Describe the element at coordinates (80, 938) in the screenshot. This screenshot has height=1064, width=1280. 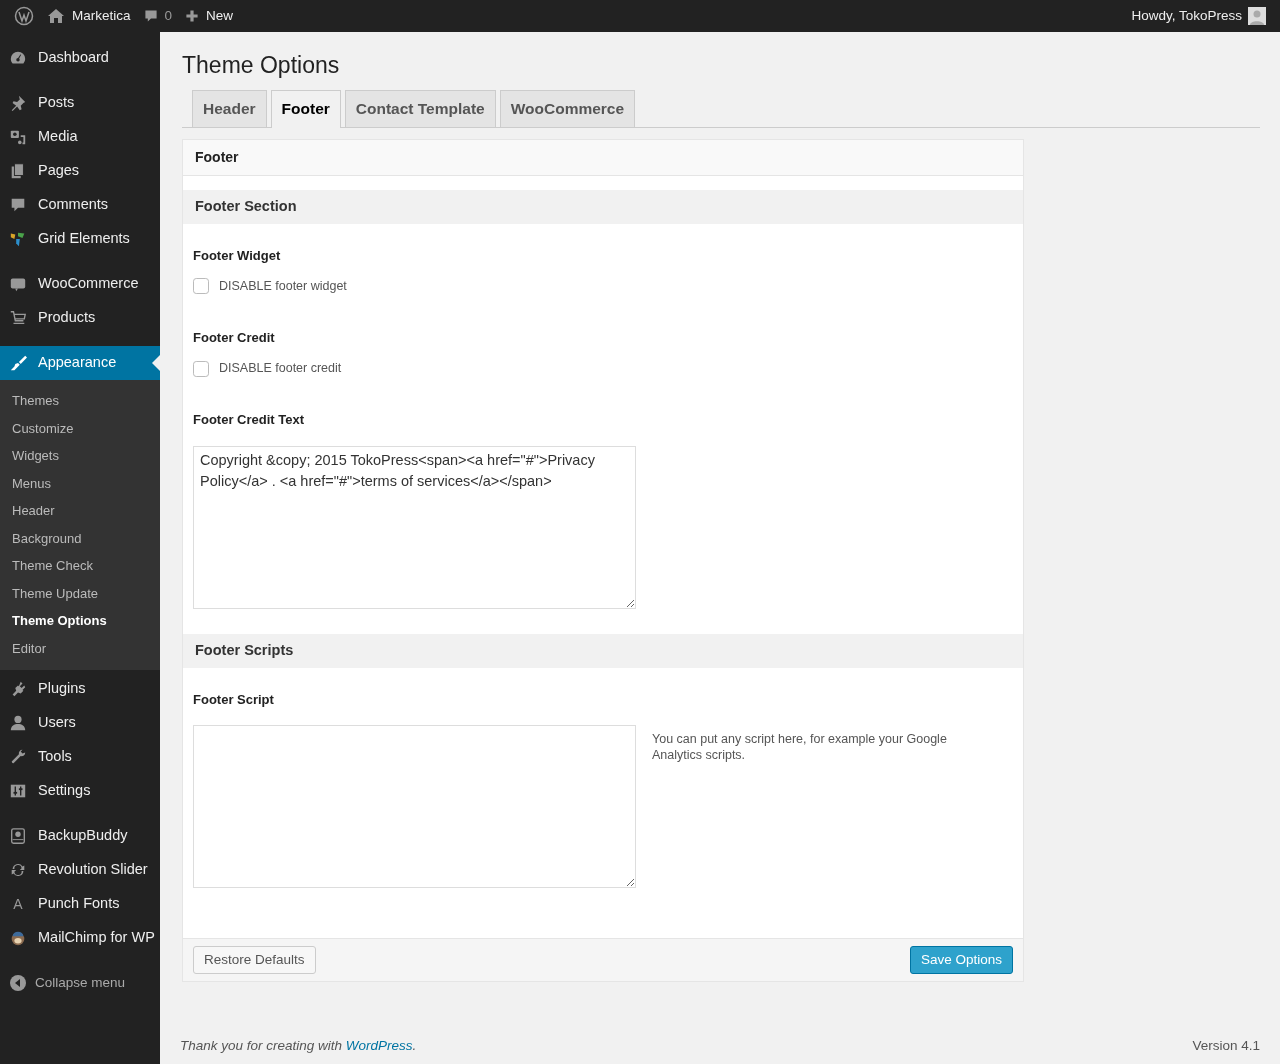
I see `menu-item: MailChimp for WP` at that location.